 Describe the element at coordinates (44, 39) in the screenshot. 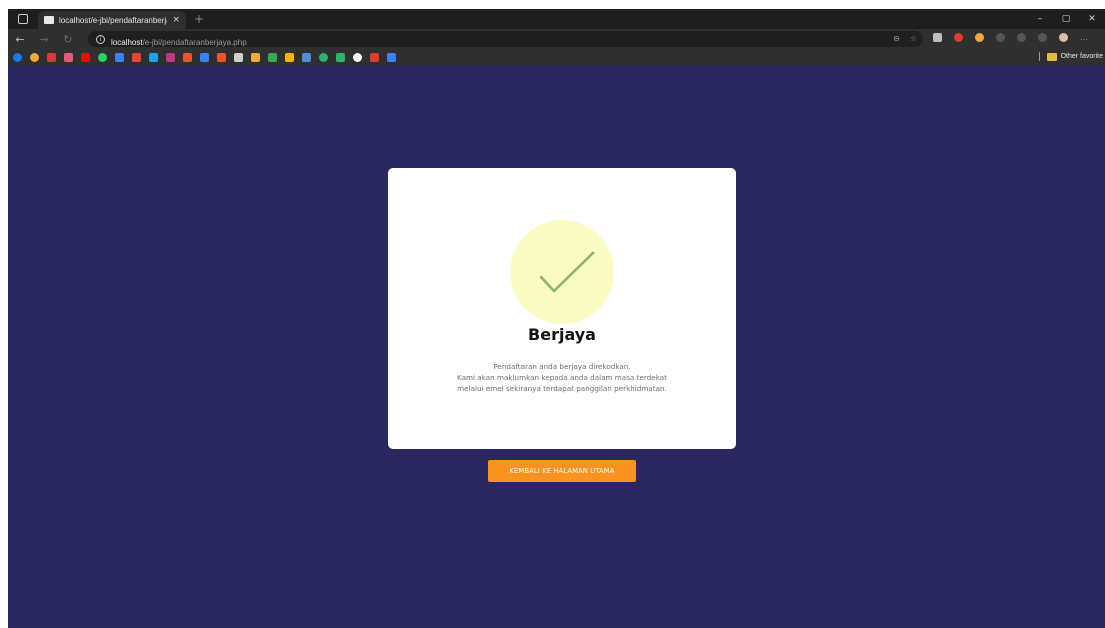

I see `forward-arrow-icon: →` at that location.